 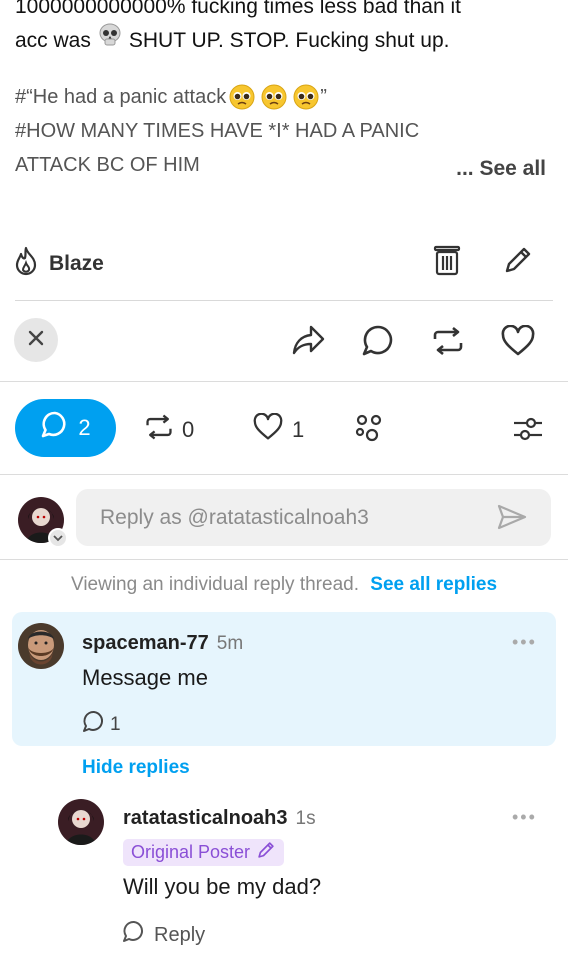 I want to click on account-switch-button, so click(x=58, y=538).